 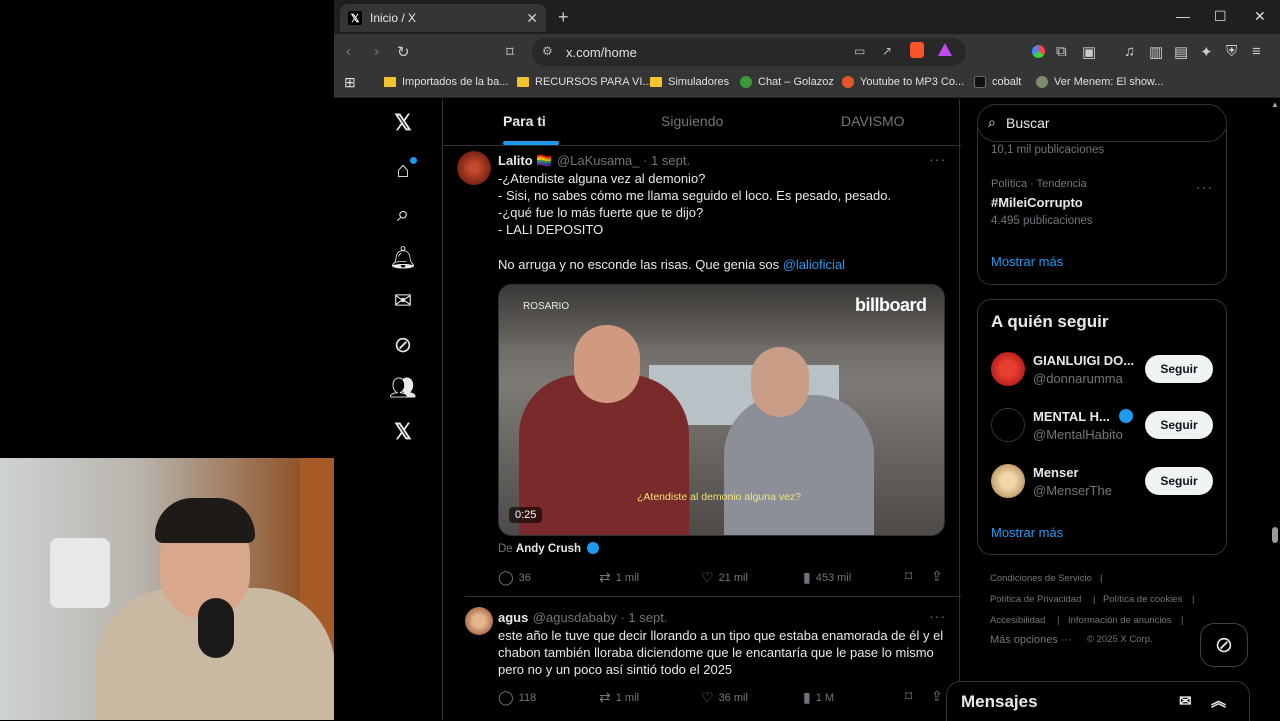 What do you see at coordinates (1218, 700) in the screenshot?
I see `expand-chevron-icon: ︽` at bounding box center [1218, 700].